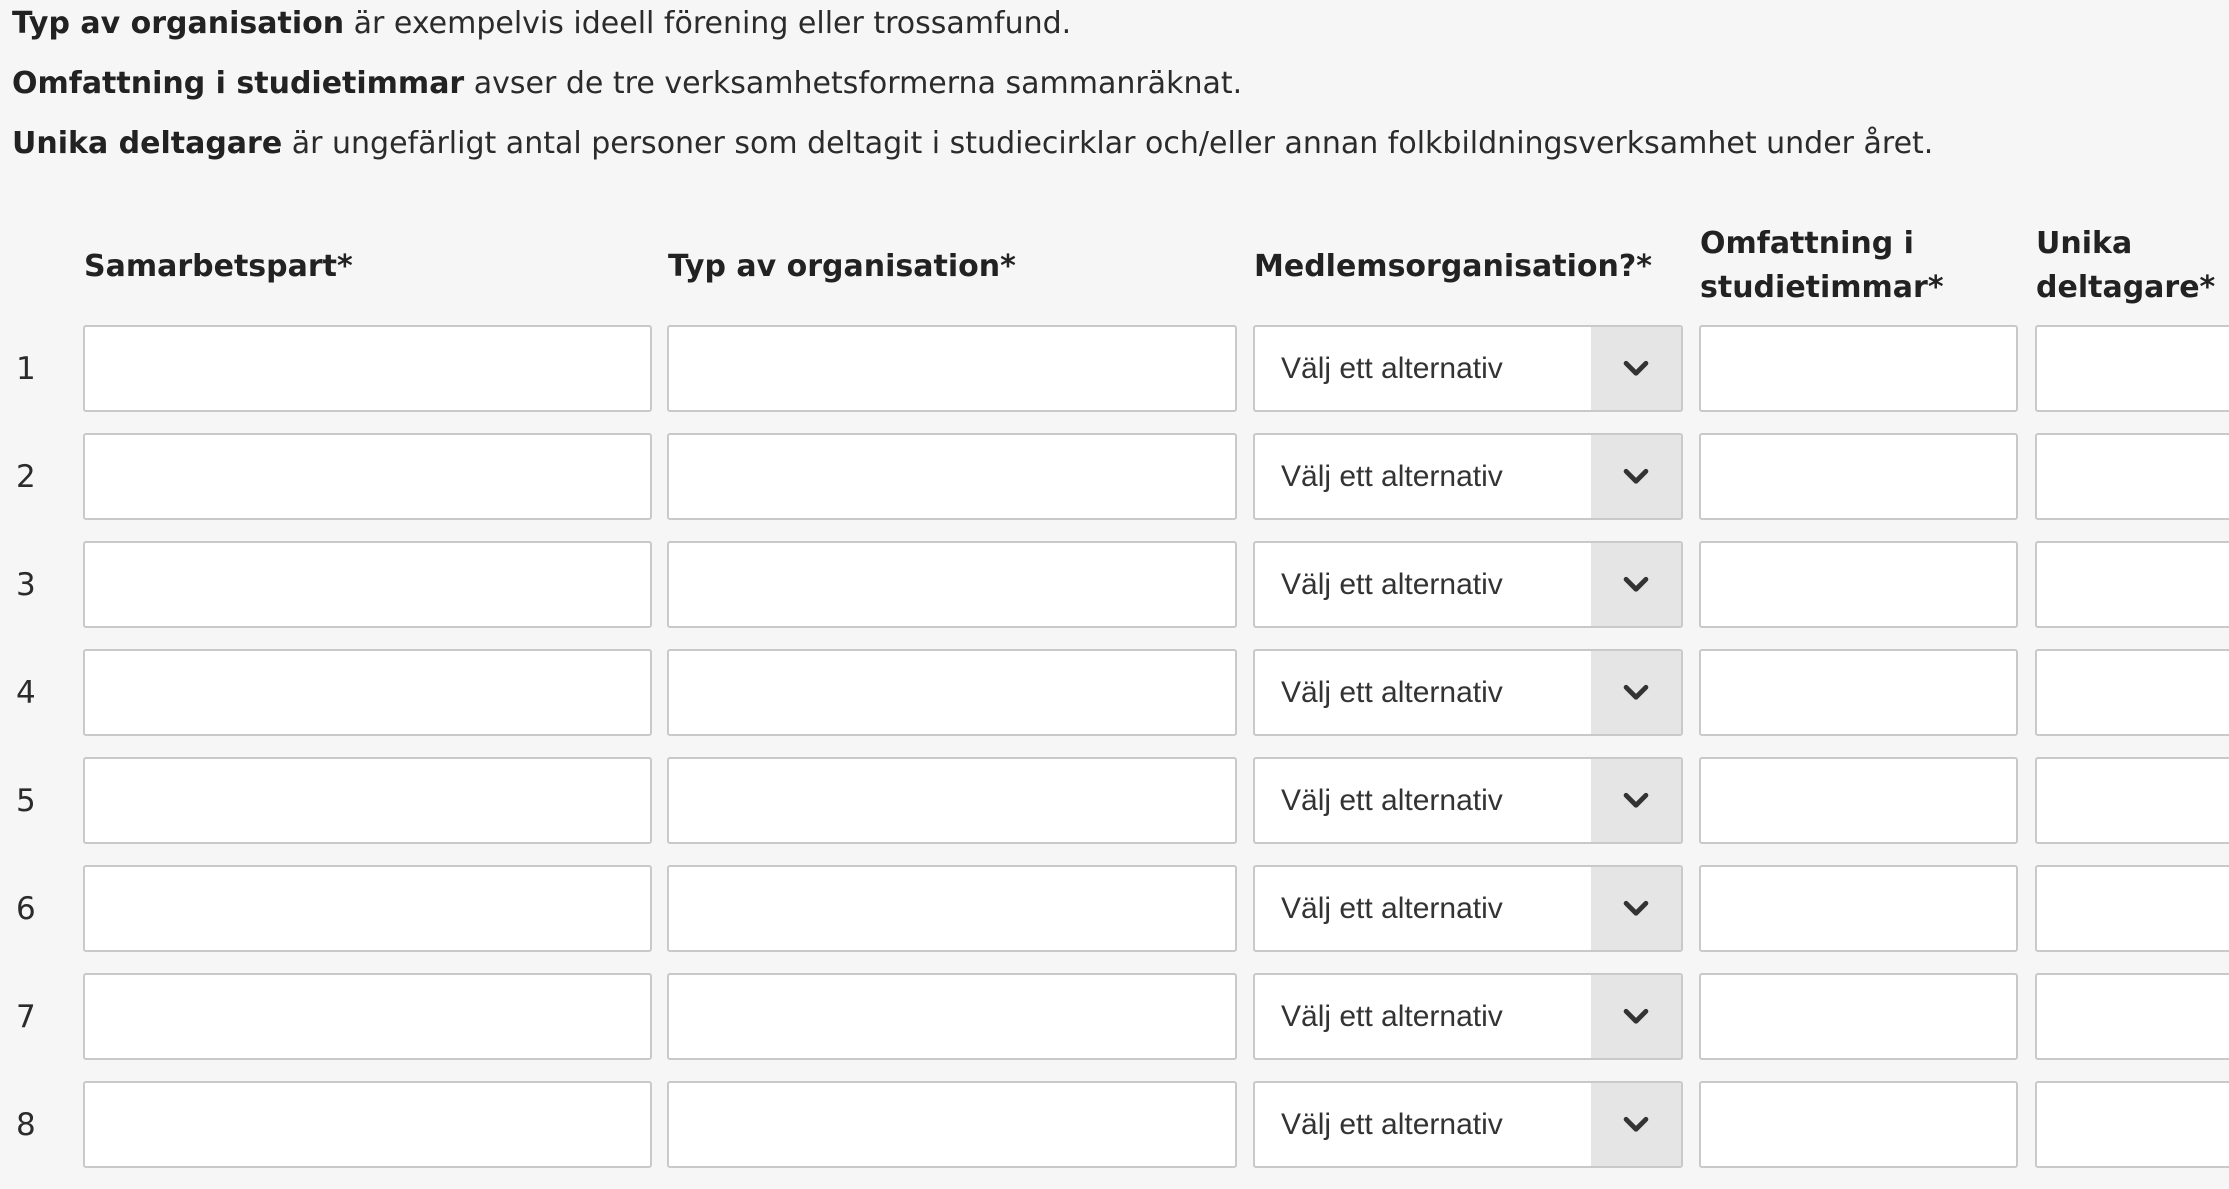 The width and height of the screenshot is (2229, 1189). I want to click on row-number: 1, so click(26, 369).